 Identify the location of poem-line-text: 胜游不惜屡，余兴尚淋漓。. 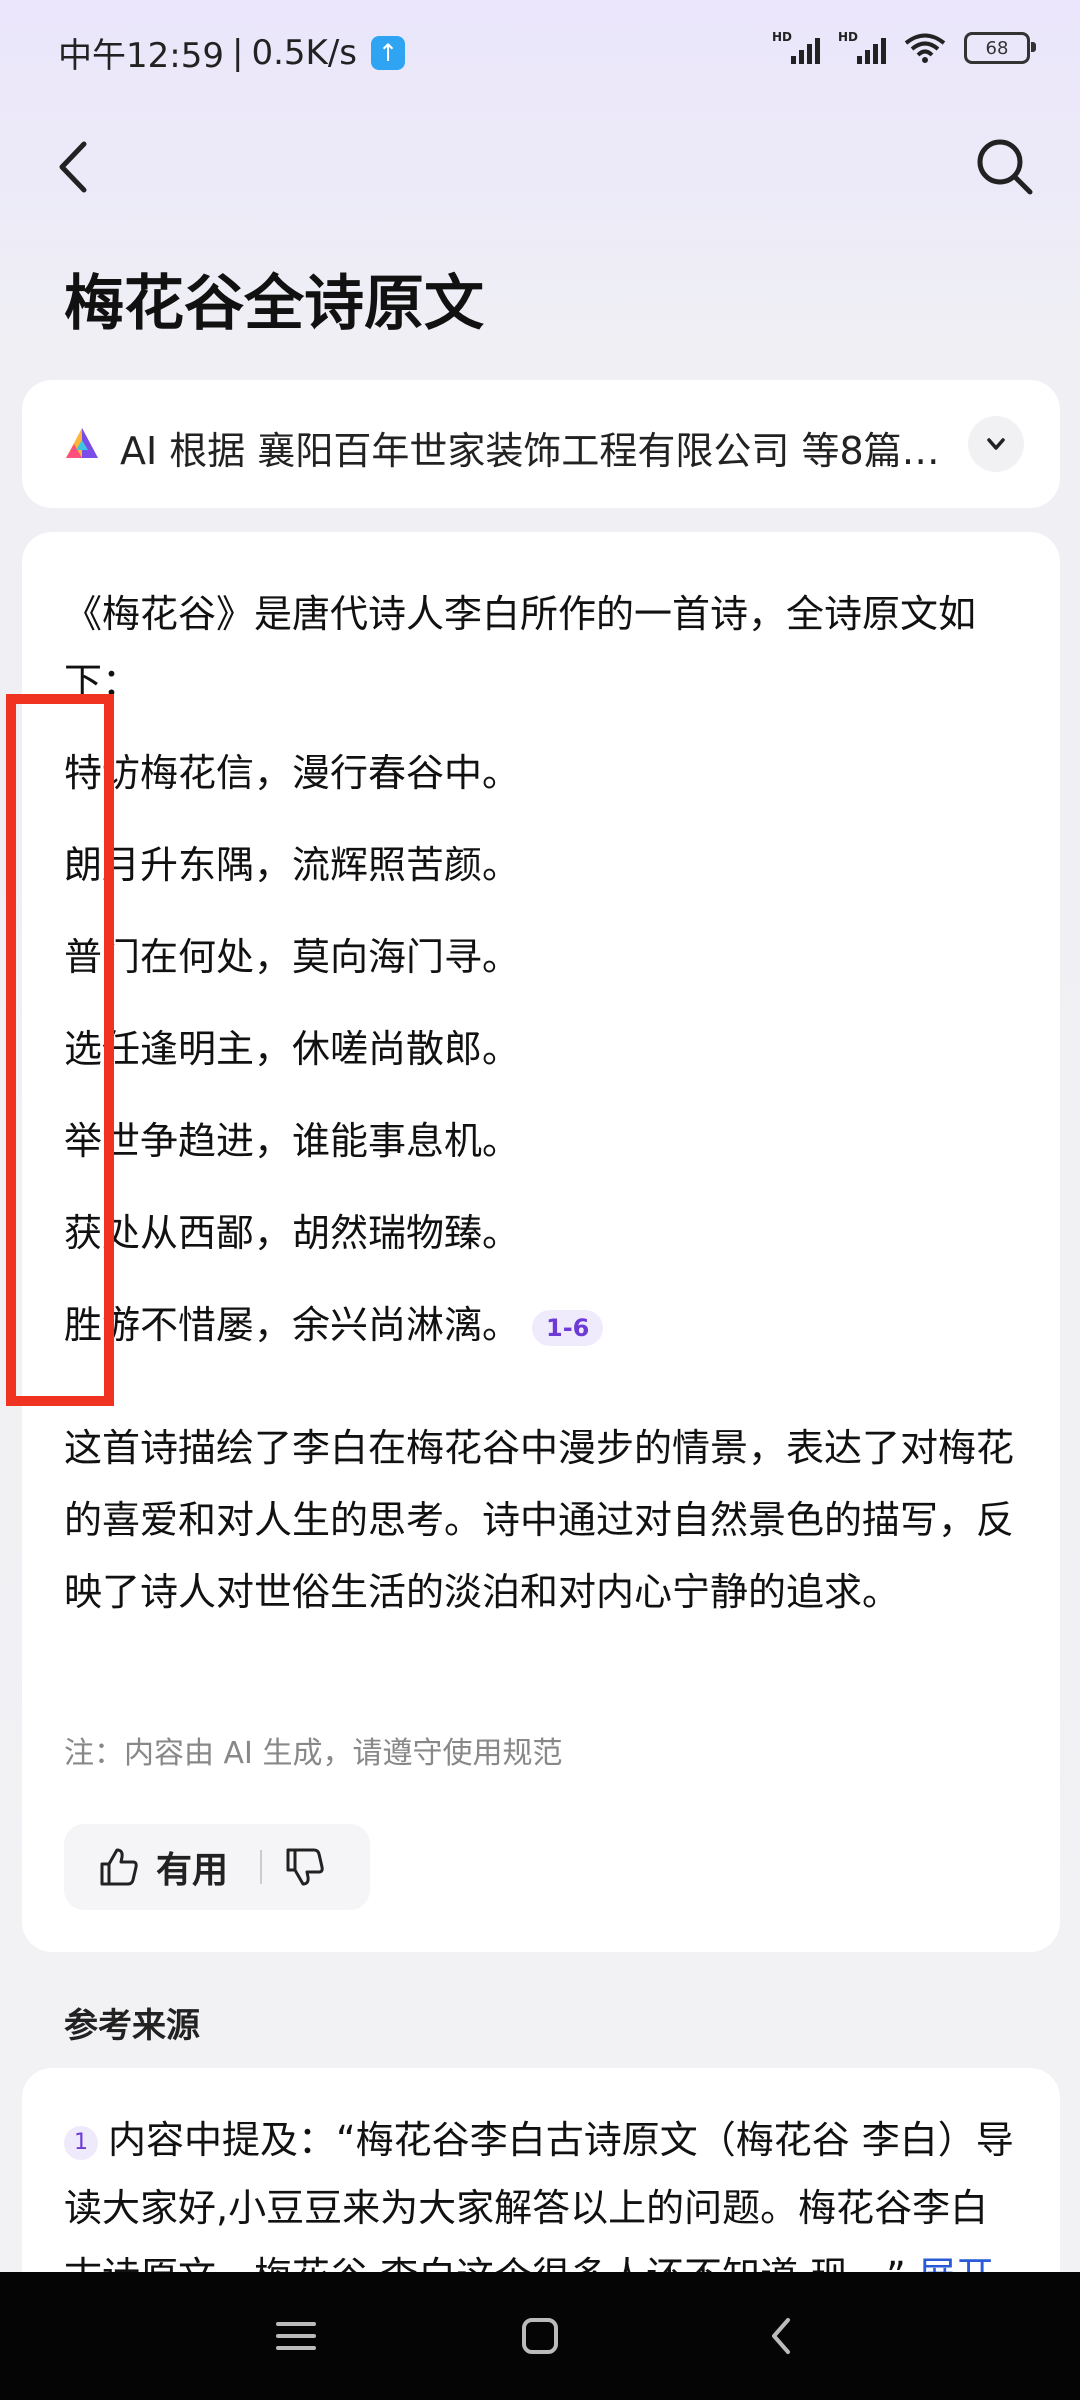
(292, 1325).